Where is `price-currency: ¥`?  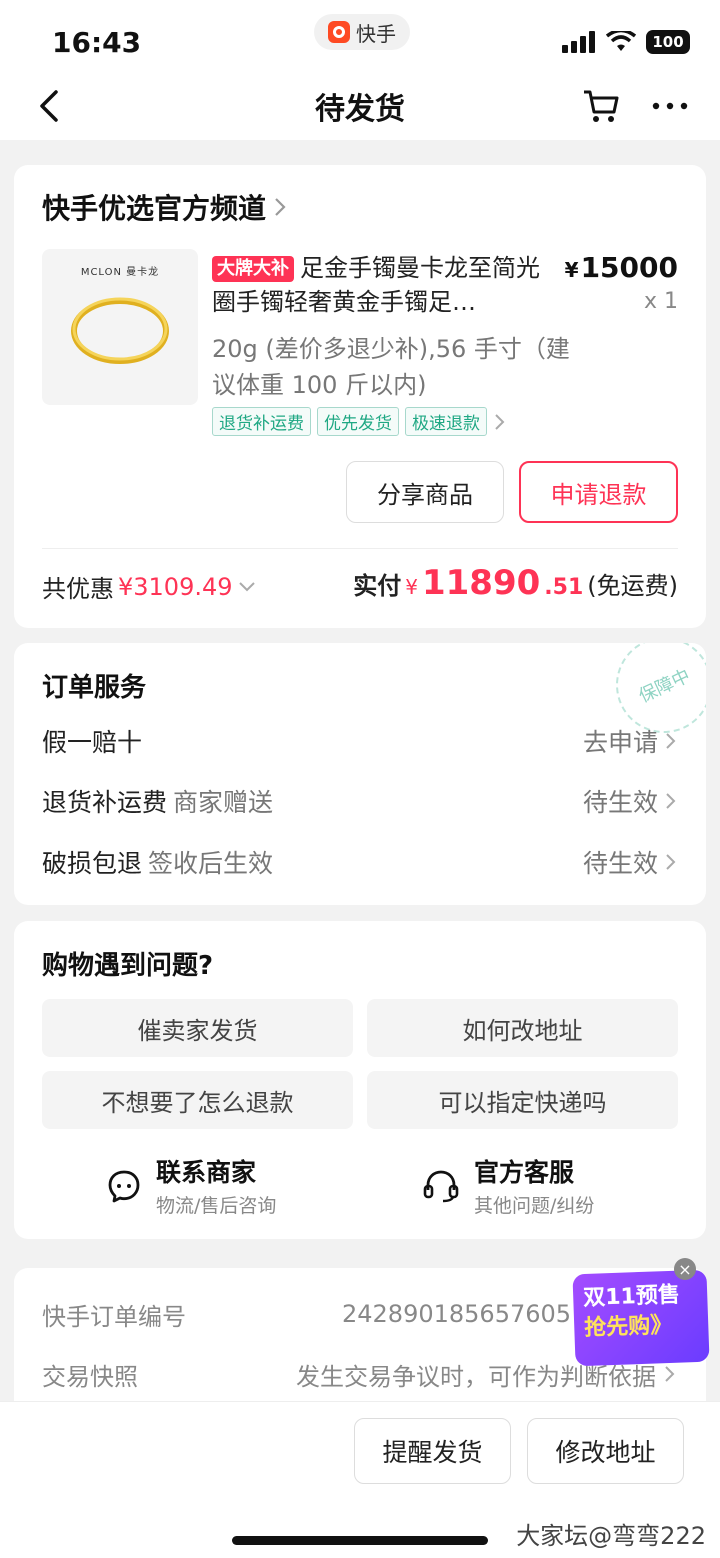 price-currency: ¥ is located at coordinates (571, 270).